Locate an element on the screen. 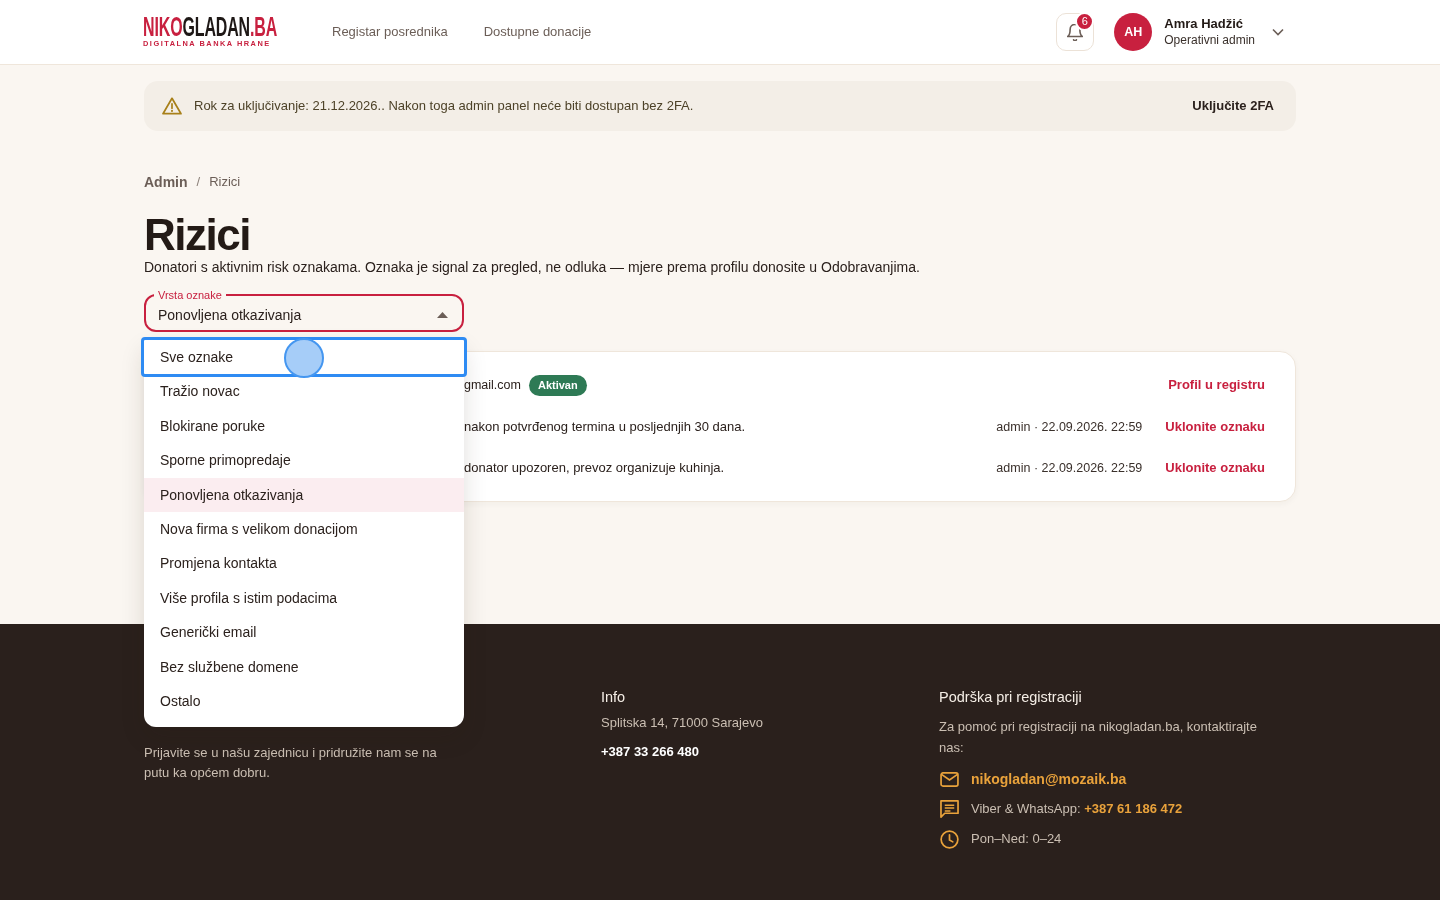 The width and height of the screenshot is (1440, 900). chat-bubble-icon is located at coordinates (949, 809).